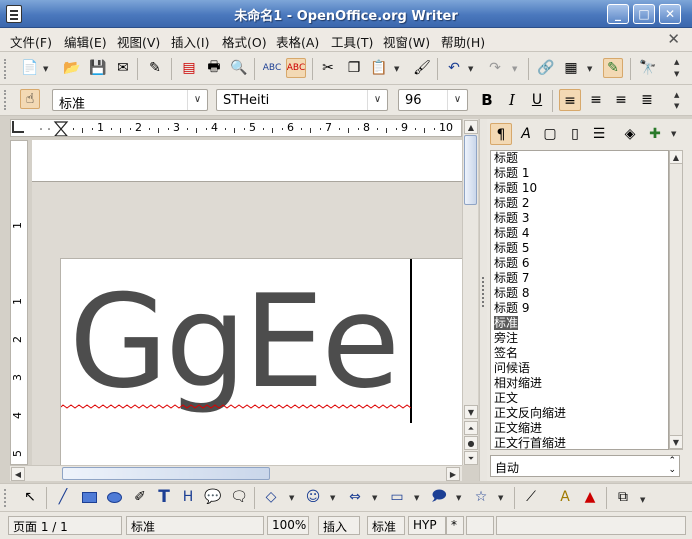 Image resolution: width=692 pixels, height=539 pixels. Describe the element at coordinates (140, 497) in the screenshot. I see `freeform-line-icon: ✐` at that location.